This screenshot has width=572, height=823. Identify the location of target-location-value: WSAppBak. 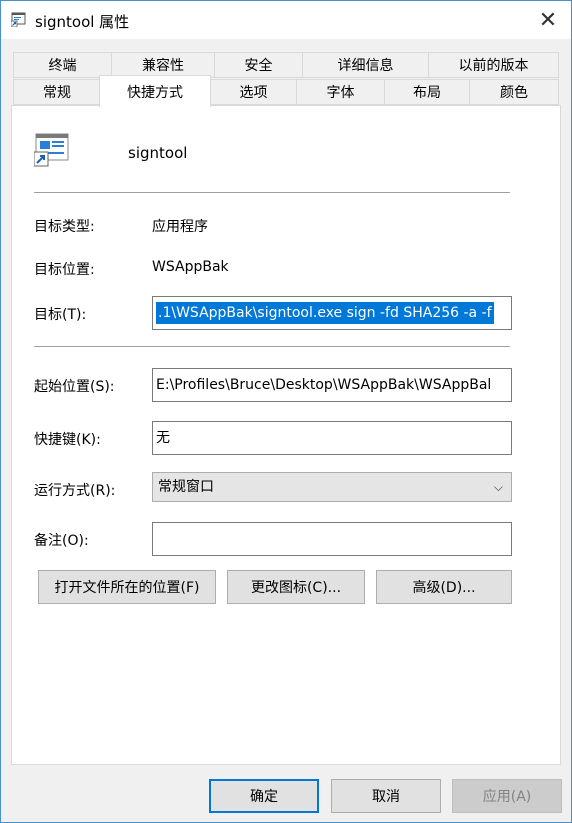
(190, 267).